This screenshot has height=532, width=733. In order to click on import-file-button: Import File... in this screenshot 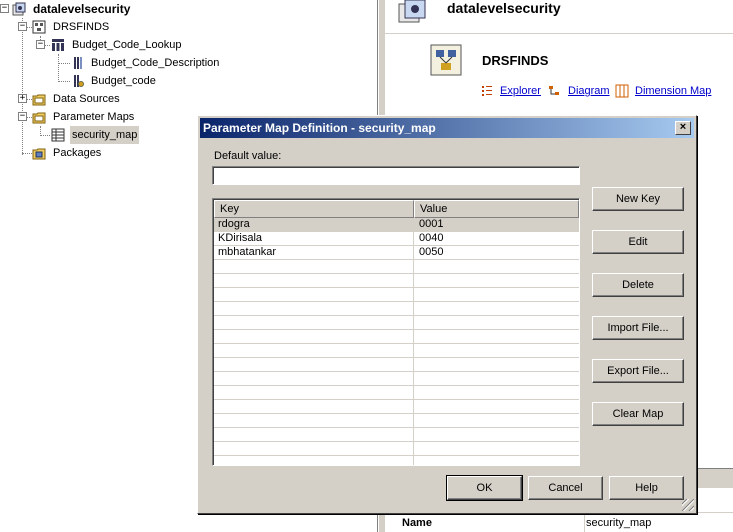, I will do `click(638, 328)`.